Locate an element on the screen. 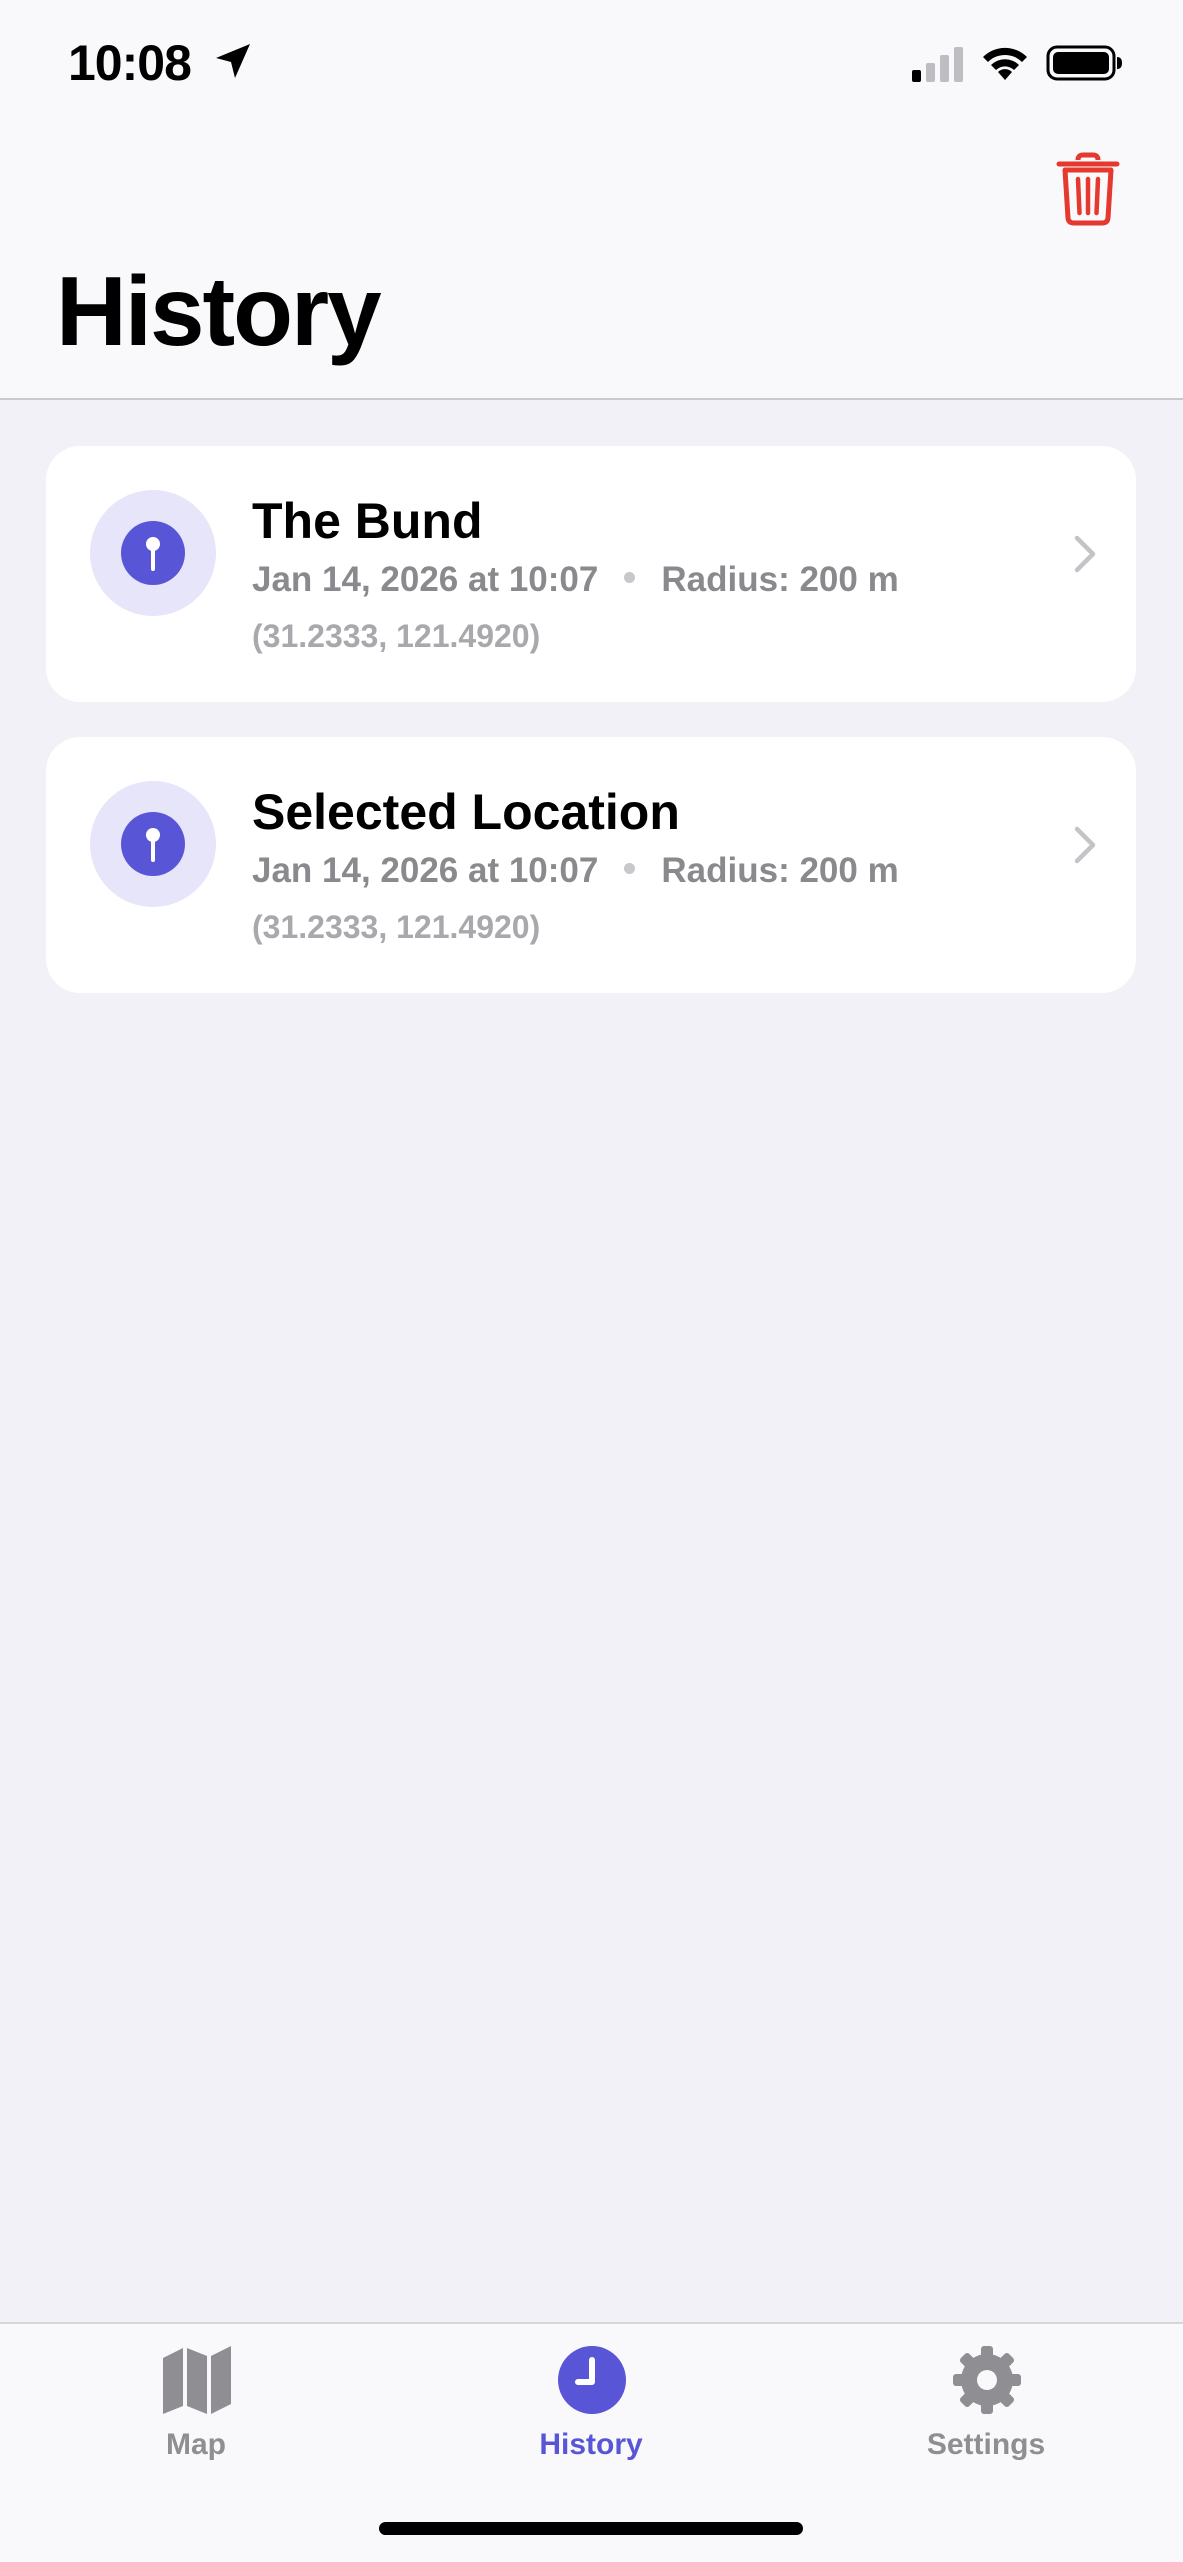 This screenshot has height=2562, width=1183. tab-history: History is located at coordinates (591, 2399).